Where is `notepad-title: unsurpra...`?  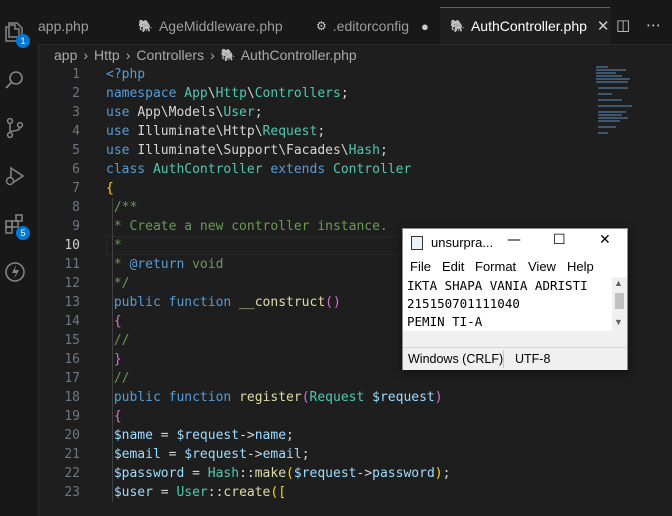
notepad-title: unsurpra... is located at coordinates (462, 242).